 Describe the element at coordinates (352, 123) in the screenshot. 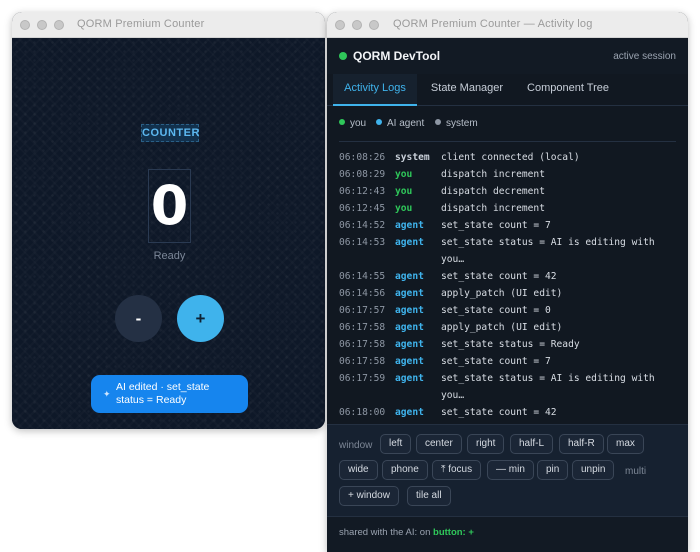

I see `legend-you: you` at that location.